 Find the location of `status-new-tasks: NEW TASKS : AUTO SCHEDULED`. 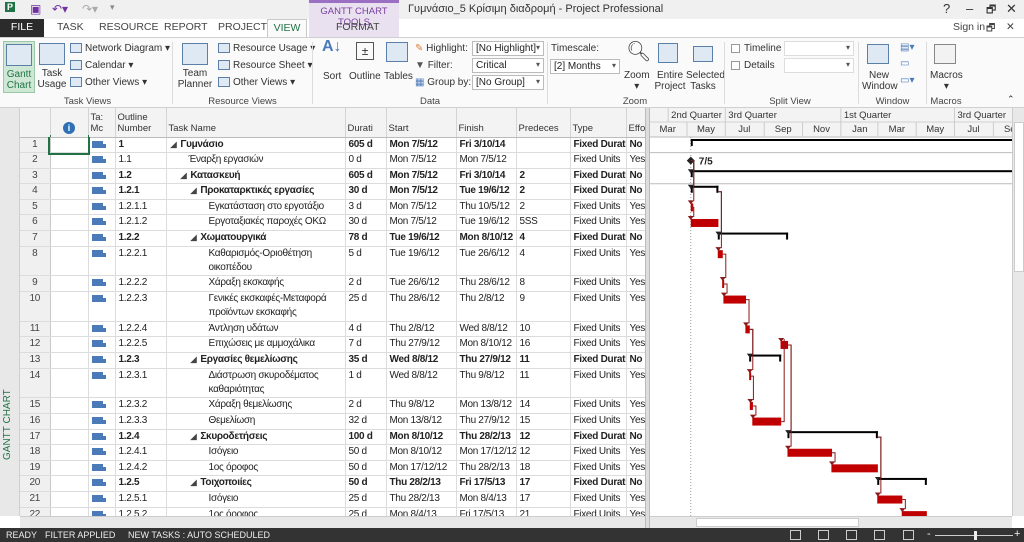

status-new-tasks: NEW TASKS : AUTO SCHEDULED is located at coordinates (199, 535).